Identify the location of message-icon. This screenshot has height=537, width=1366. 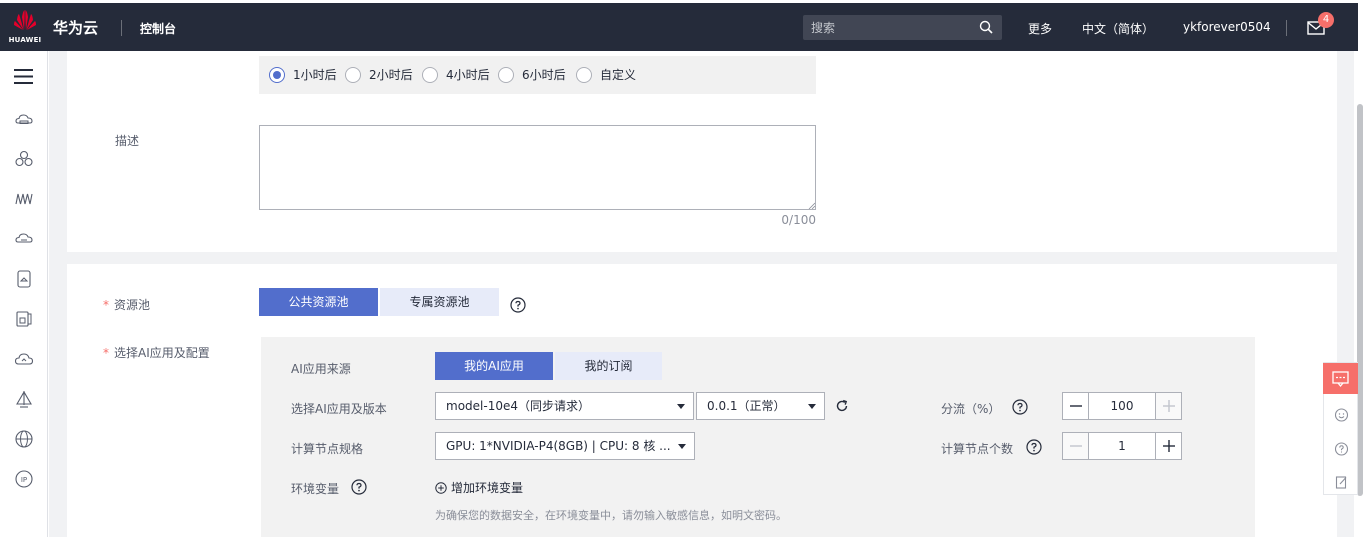
(1340, 379).